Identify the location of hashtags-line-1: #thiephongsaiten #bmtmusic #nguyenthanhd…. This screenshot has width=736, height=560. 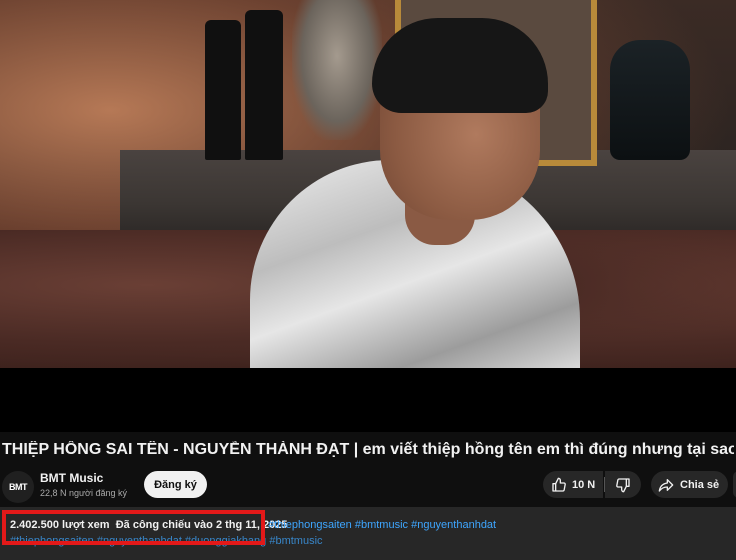
(382, 525).